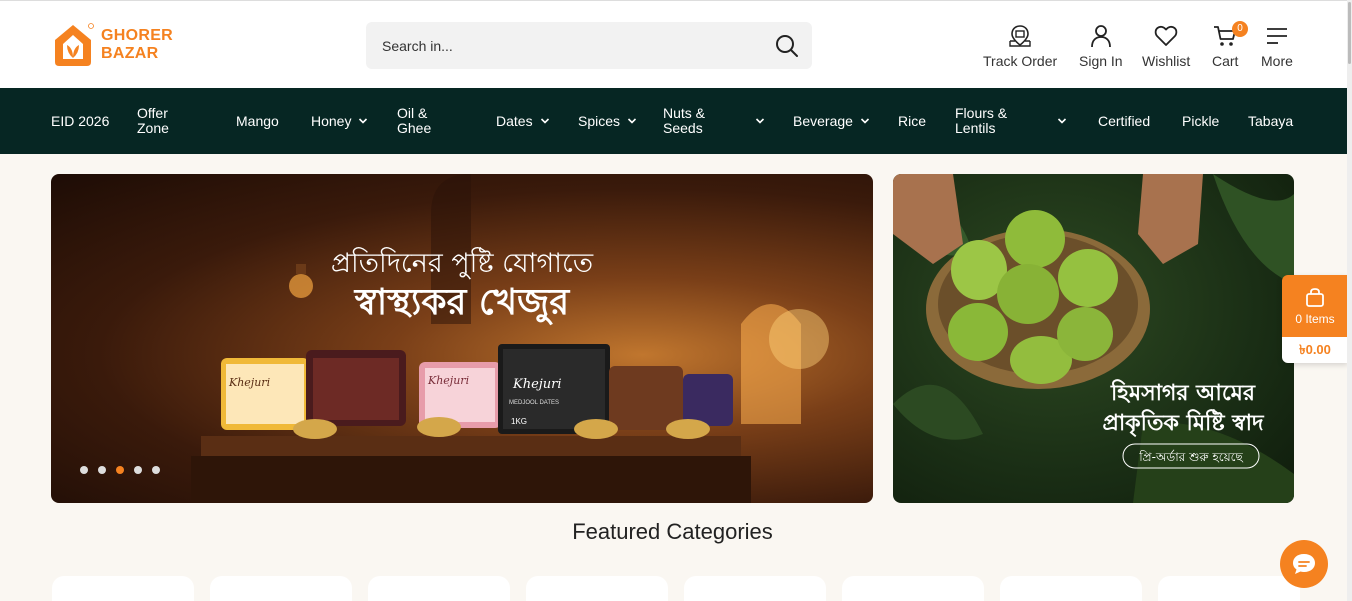 The width and height of the screenshot is (1352, 601). Describe the element at coordinates (537, 384) in the screenshot. I see `product-brand-3: Khejuri` at that location.